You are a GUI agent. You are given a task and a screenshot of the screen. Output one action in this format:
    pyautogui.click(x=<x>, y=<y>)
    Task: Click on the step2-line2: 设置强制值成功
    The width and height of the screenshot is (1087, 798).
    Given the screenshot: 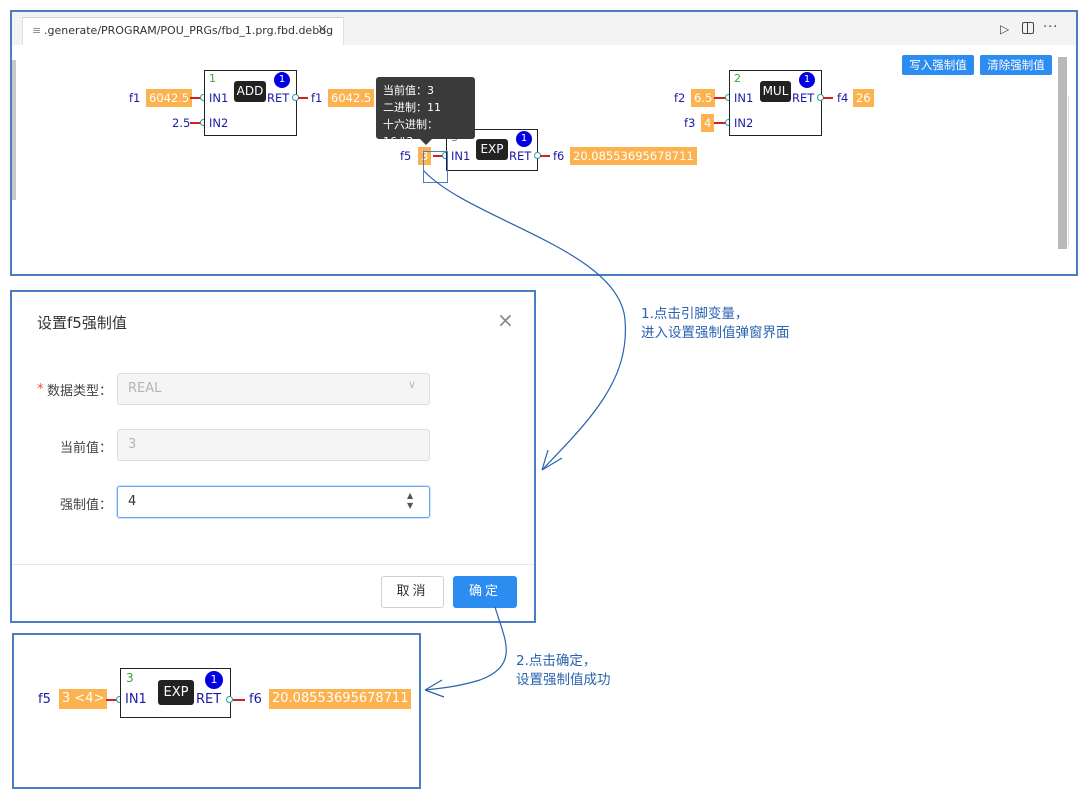 What is the action you would take?
    pyautogui.click(x=563, y=680)
    